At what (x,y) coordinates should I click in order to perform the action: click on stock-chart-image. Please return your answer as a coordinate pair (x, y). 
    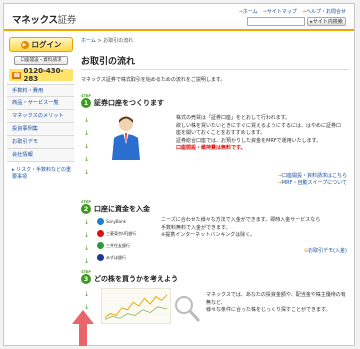
    Looking at the image, I should click on (136, 306).